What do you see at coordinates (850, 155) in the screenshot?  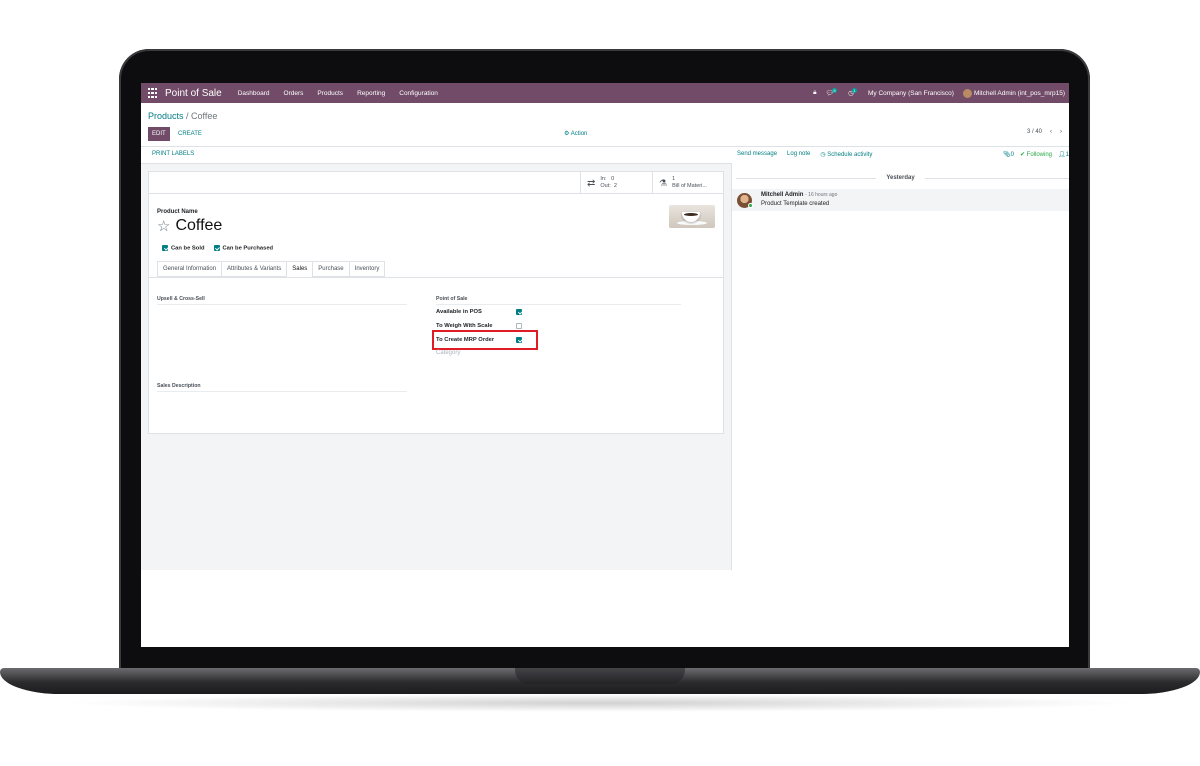 I see `schedule-activity-label: Schedule activity` at bounding box center [850, 155].